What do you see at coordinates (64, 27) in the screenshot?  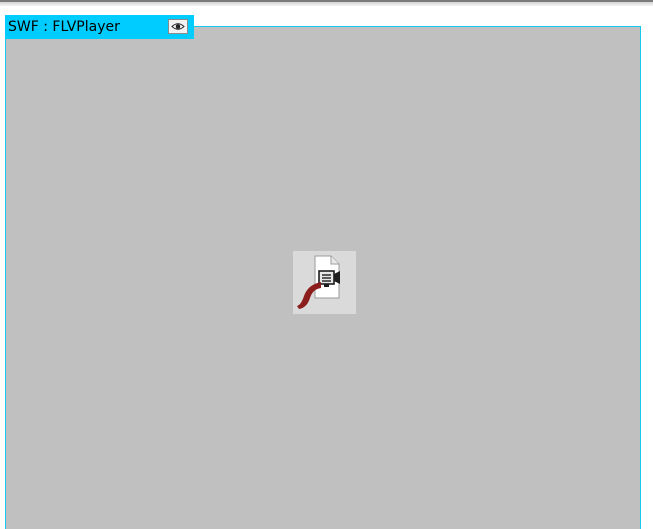 I see `swf-object-label: SWF : FLVPlayer` at bounding box center [64, 27].